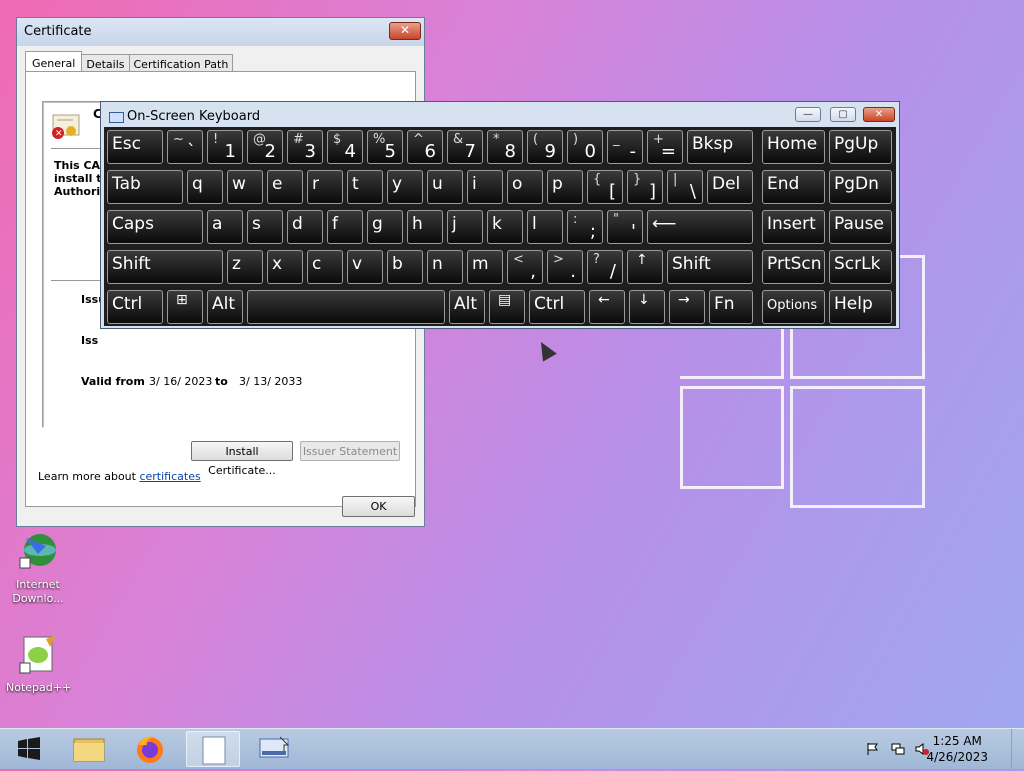  I want to click on ok-button: OK, so click(378, 506).